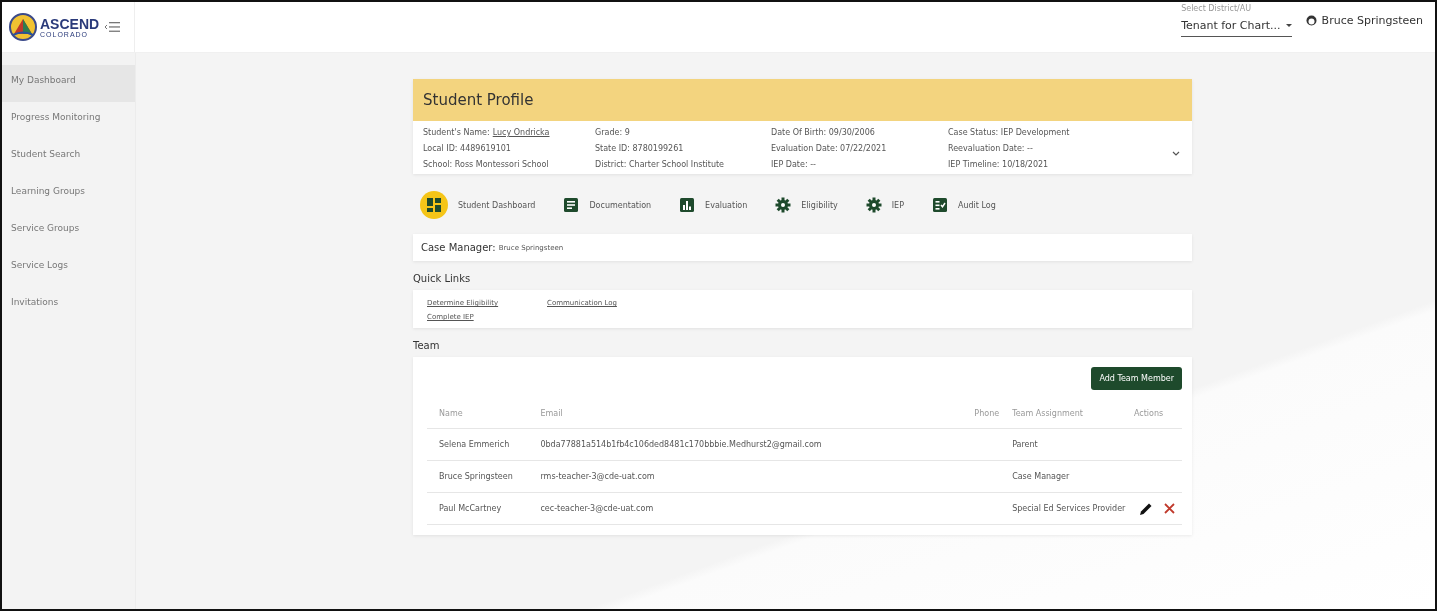 The height and width of the screenshot is (611, 1437). What do you see at coordinates (1072, 508) in the screenshot?
I see `table-cell: Special Ed Services Provider` at bounding box center [1072, 508].